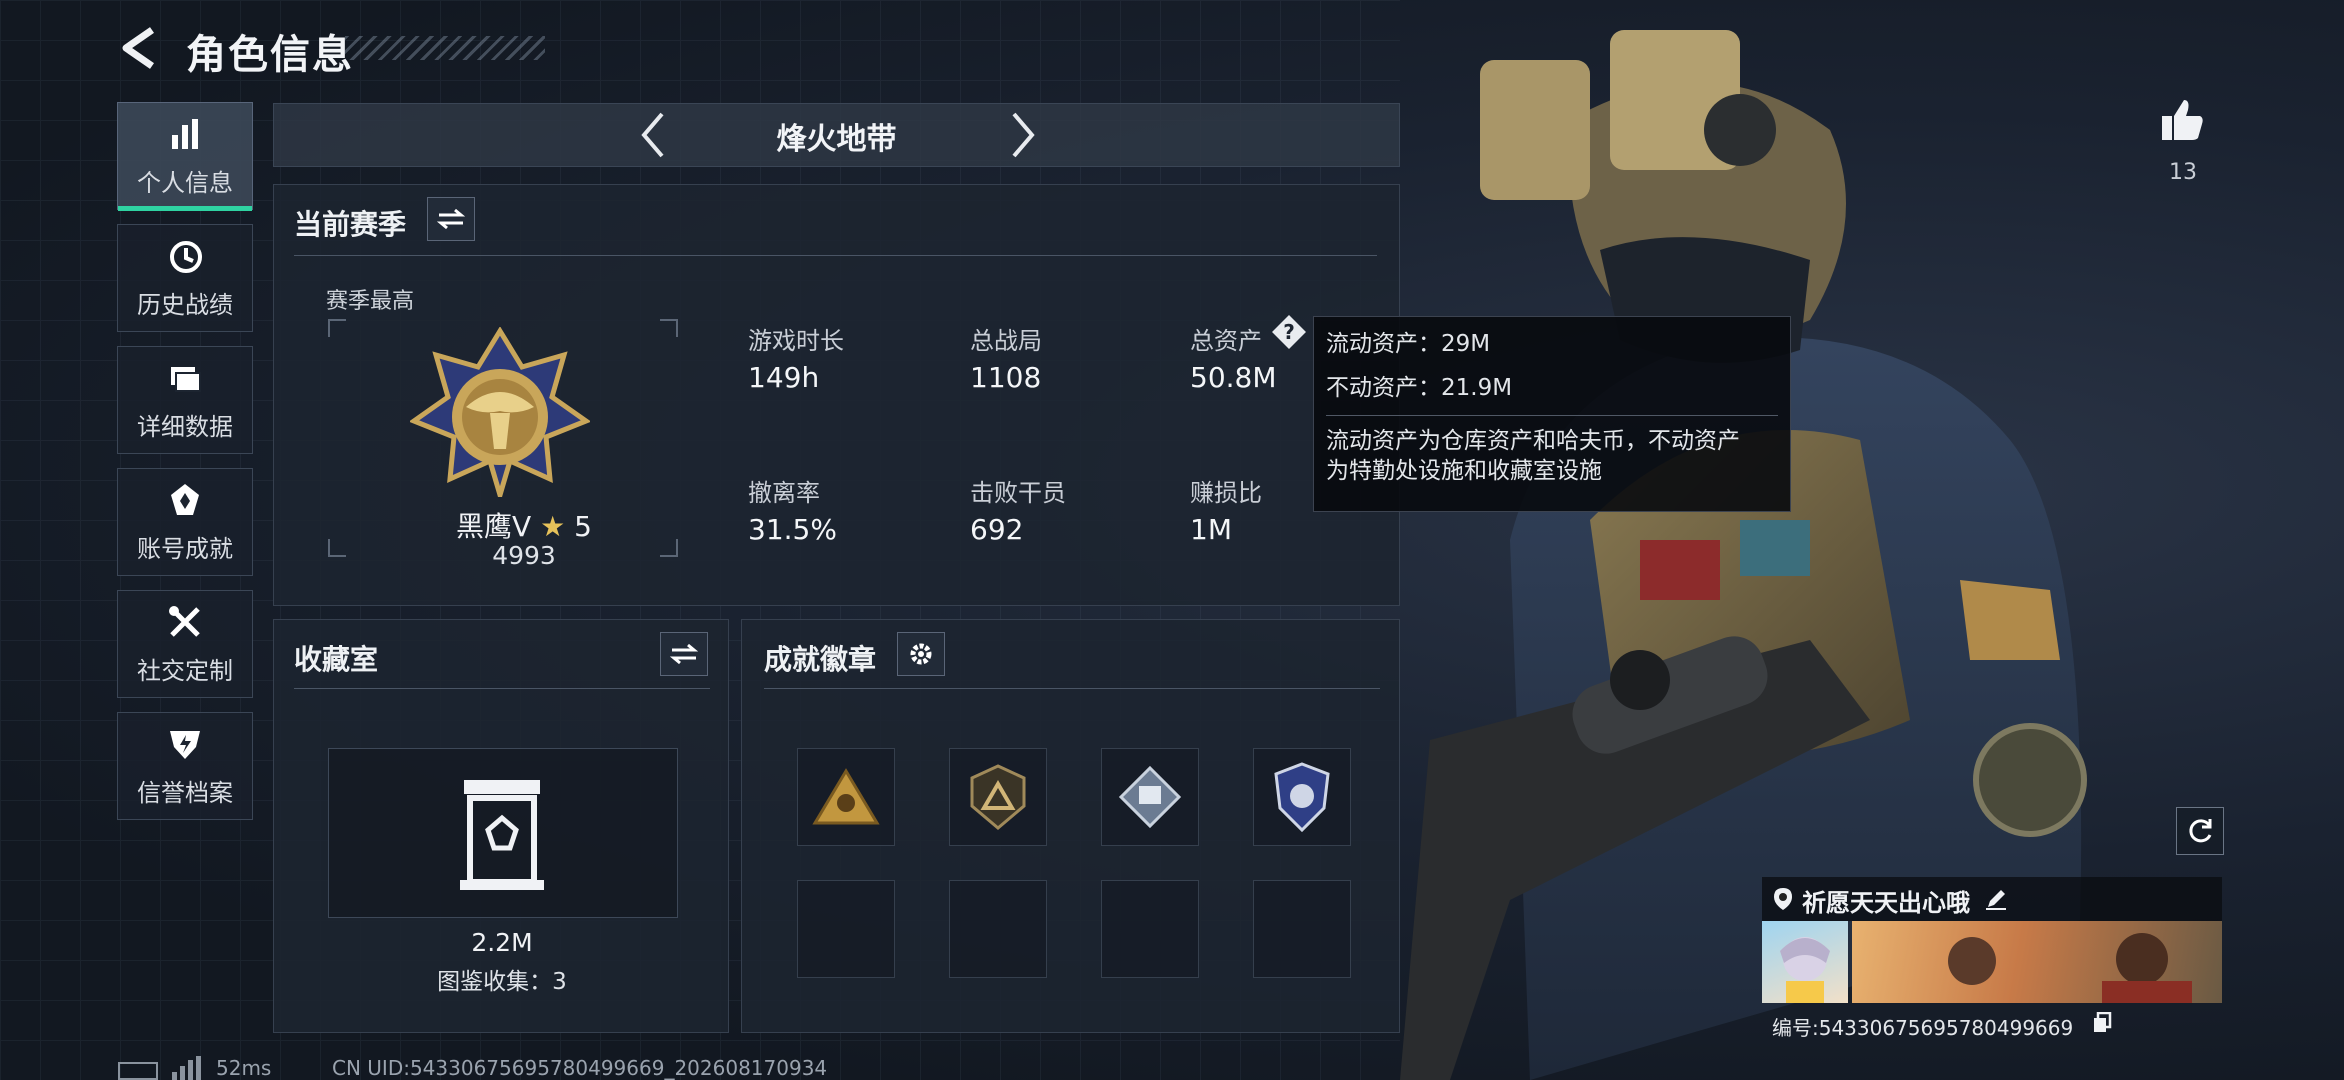 Image resolution: width=2344 pixels, height=1080 pixels. I want to click on achievement-badges-panel: 成就徽章, so click(1070, 826).